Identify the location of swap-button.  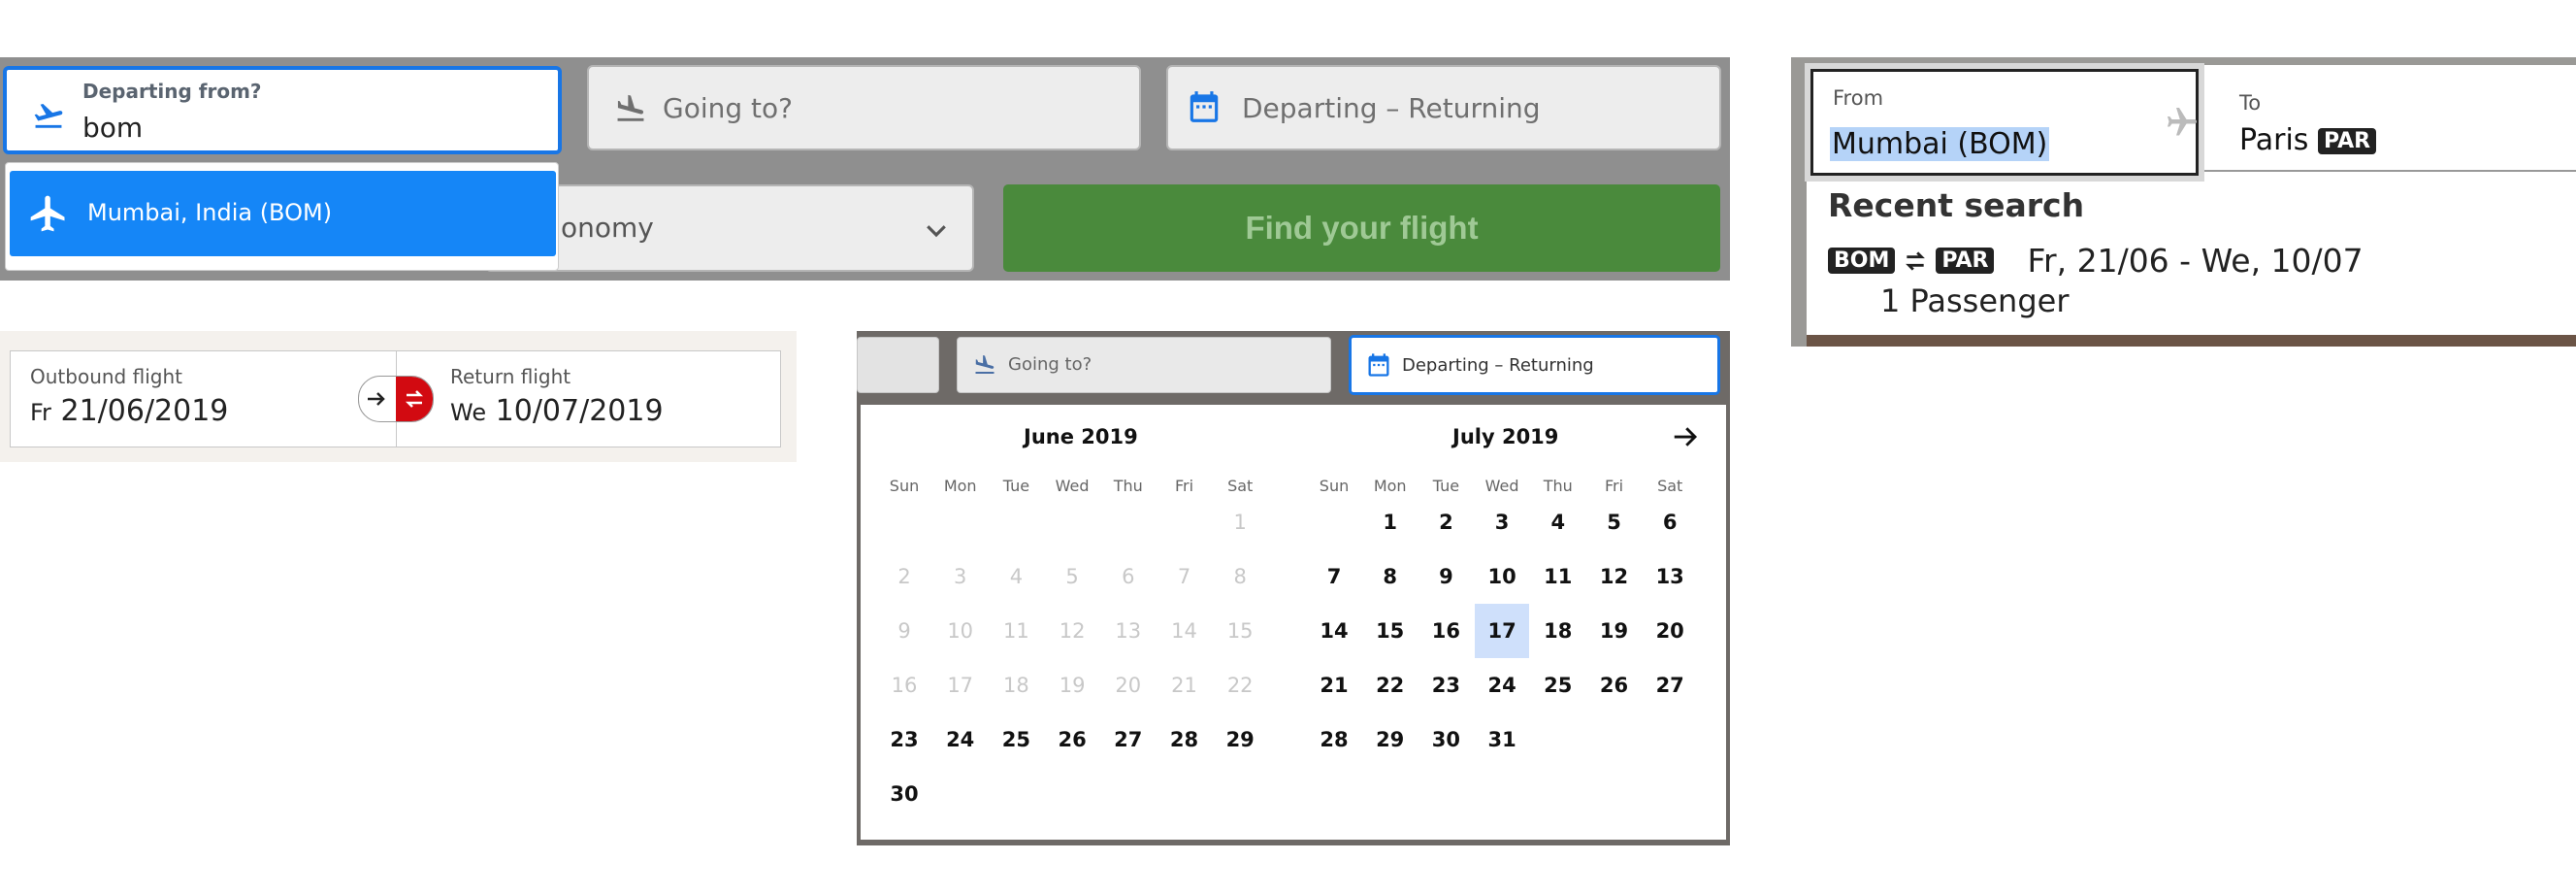
(396, 399).